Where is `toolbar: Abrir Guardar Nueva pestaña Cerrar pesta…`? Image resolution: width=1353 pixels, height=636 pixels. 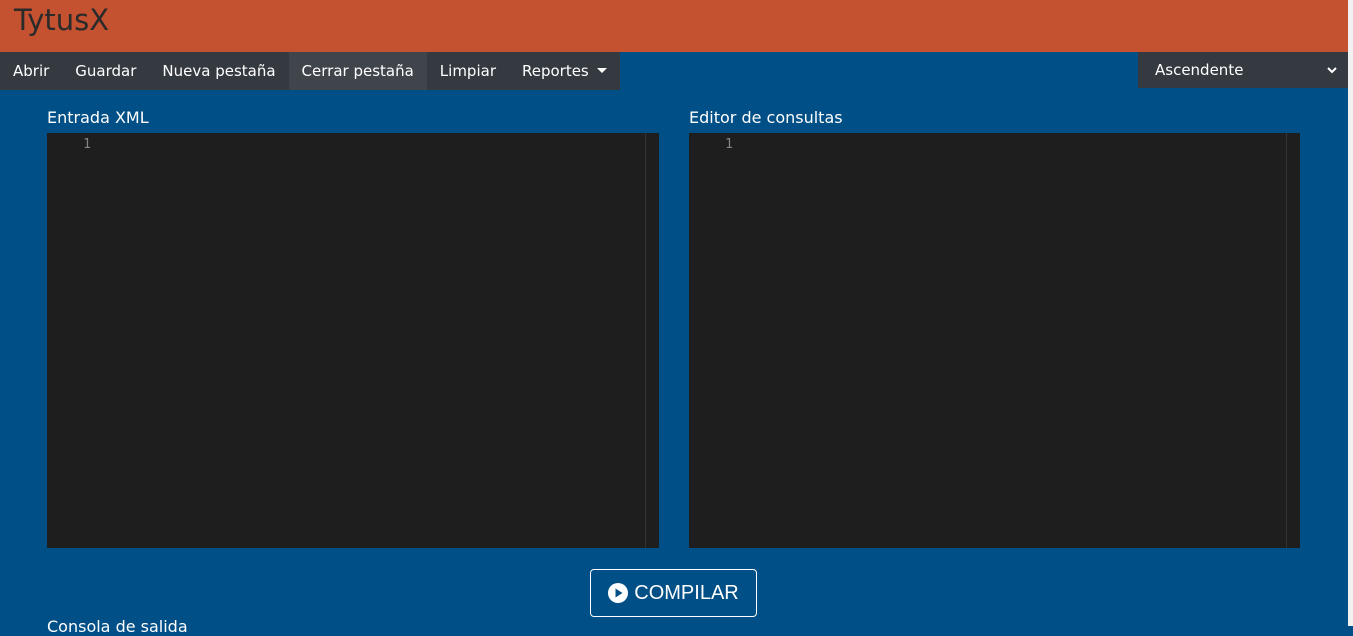
toolbar: Abrir Guardar Nueva pestaña Cerrar pesta… is located at coordinates (310, 71).